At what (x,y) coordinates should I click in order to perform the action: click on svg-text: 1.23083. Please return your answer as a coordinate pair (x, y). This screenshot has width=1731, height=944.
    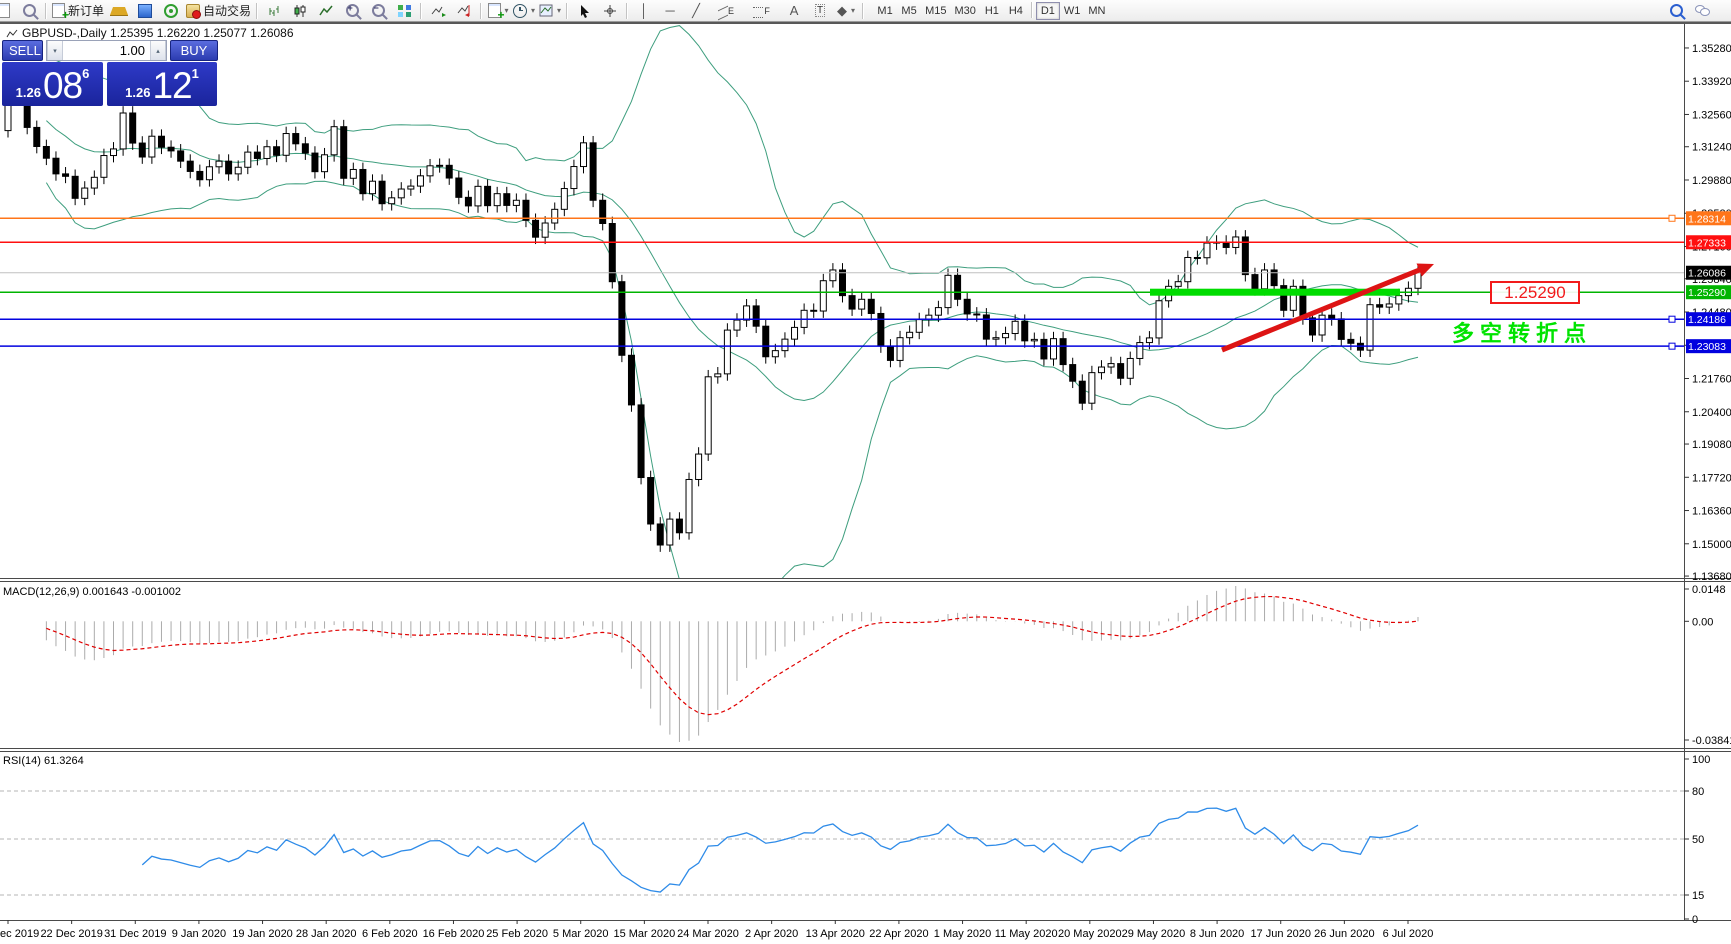
    Looking at the image, I should click on (1707, 347).